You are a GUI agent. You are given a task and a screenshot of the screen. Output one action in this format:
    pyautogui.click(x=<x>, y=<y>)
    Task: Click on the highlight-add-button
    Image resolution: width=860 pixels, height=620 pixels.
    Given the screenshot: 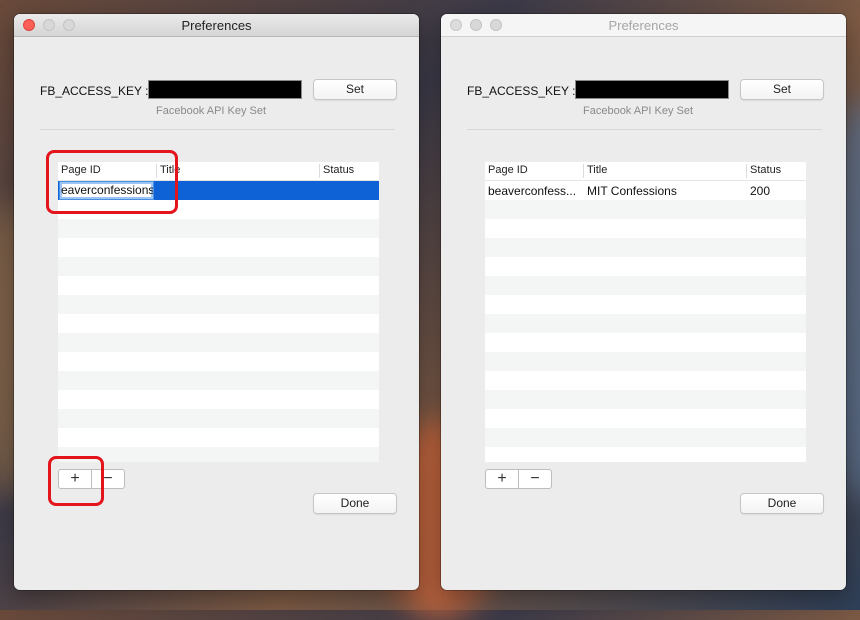 What is the action you would take?
    pyautogui.click(x=76, y=481)
    